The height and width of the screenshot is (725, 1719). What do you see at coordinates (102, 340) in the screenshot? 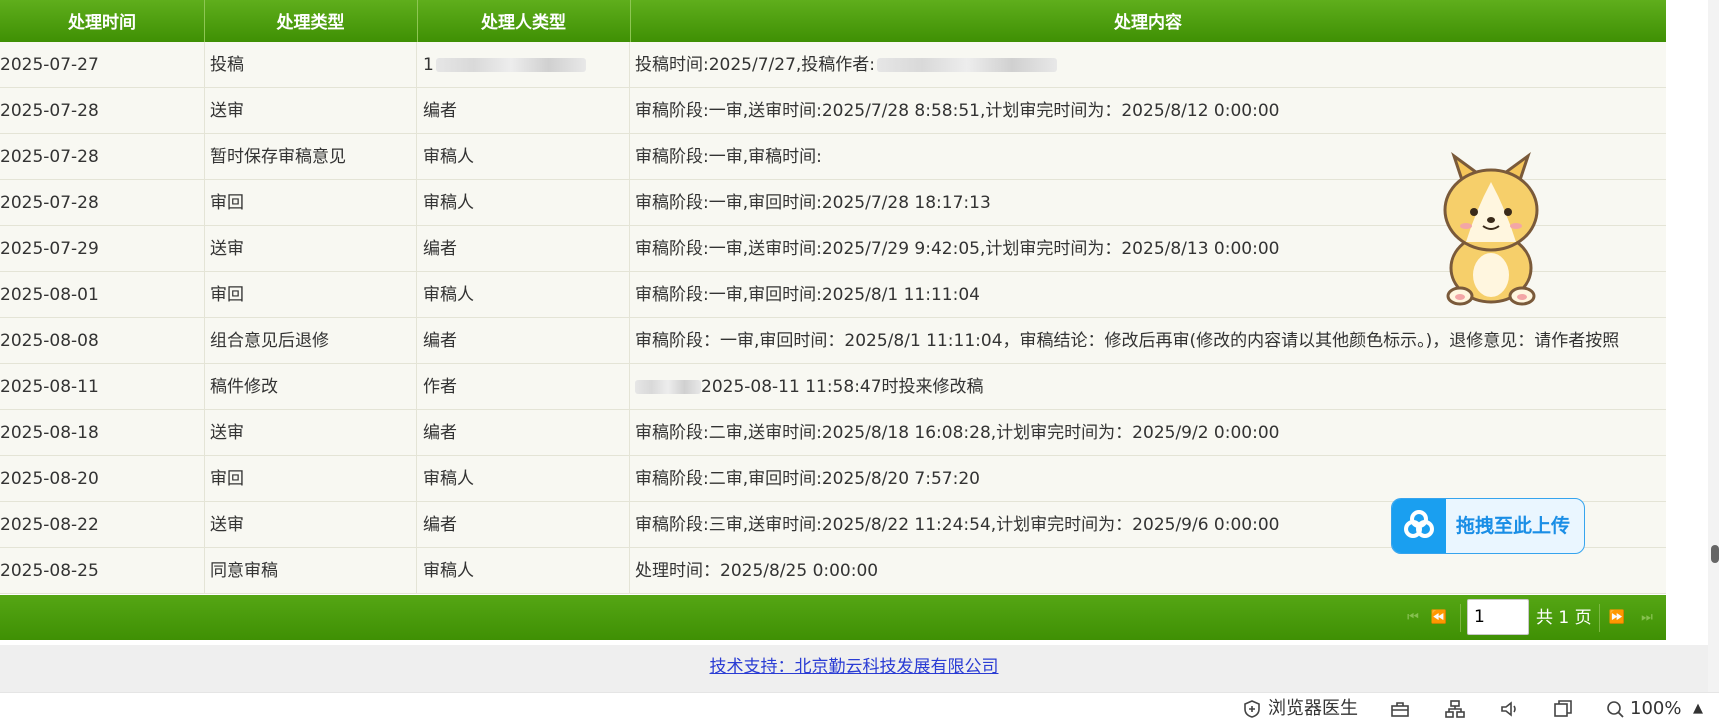
I see `cell-process-time: 2025-08-08` at bounding box center [102, 340].